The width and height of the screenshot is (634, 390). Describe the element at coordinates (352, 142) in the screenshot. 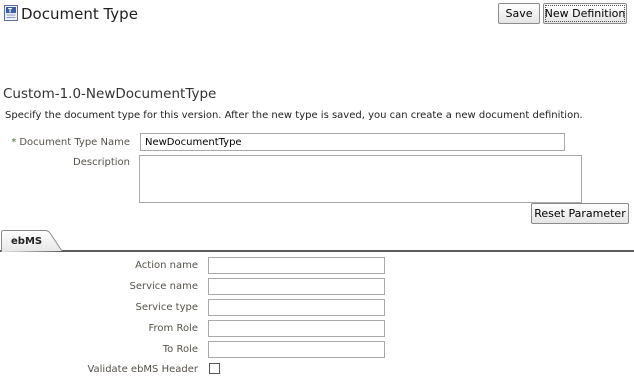

I see `document-type-name-input` at that location.